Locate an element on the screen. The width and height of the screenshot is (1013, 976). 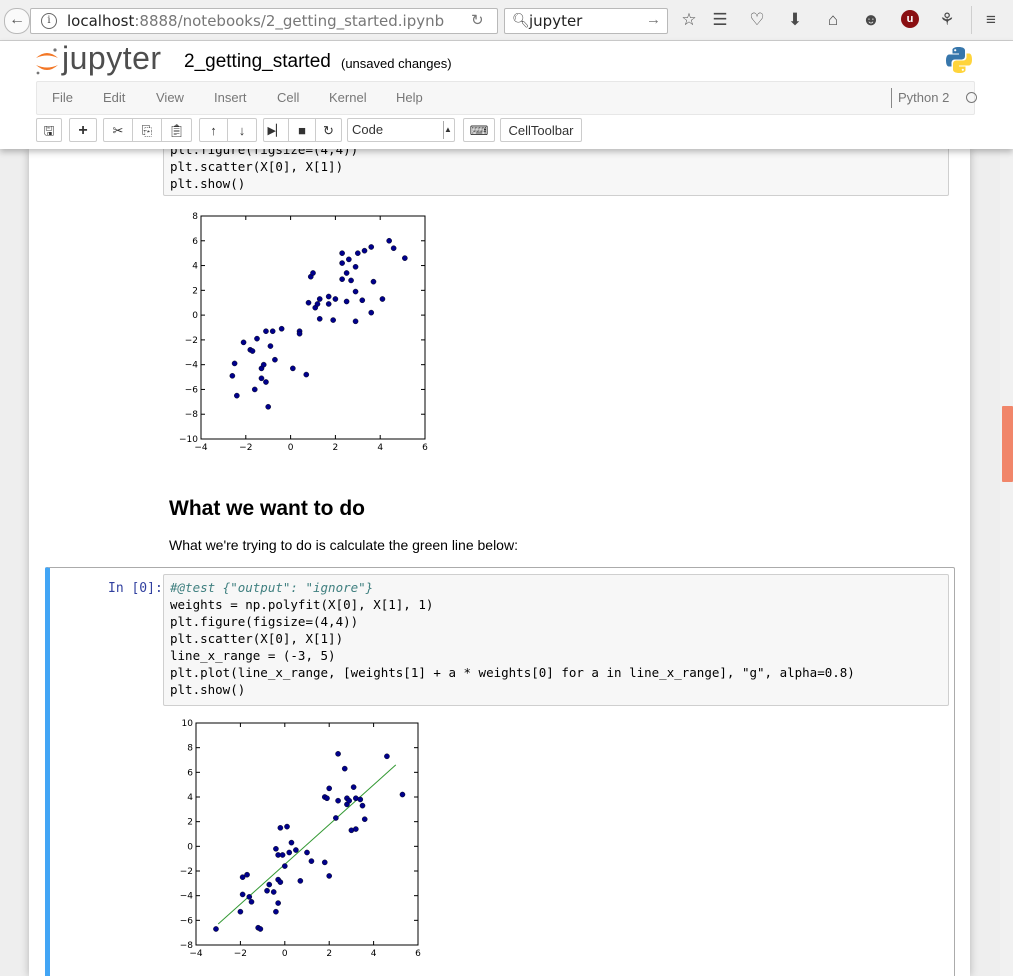
celltoolbar-button: CellToolbar is located at coordinates (541, 130).